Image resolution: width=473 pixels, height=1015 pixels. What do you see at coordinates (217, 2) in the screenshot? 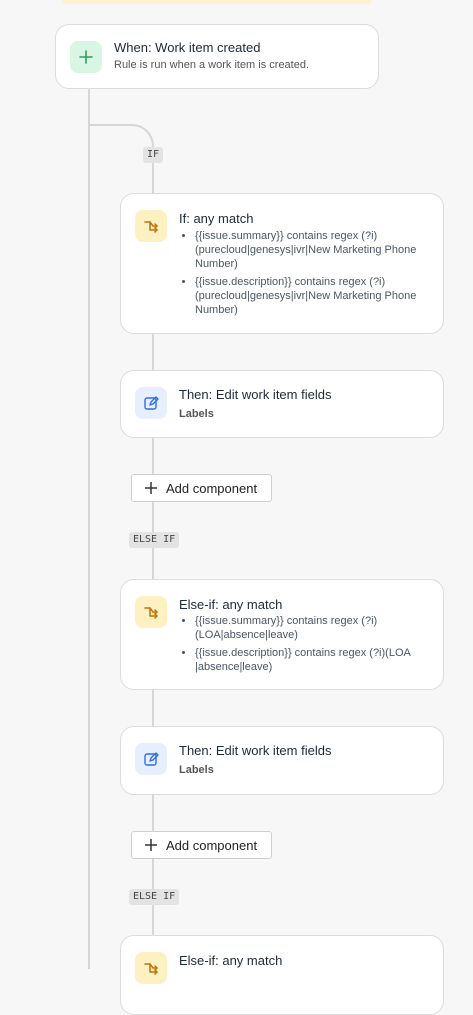
I see `top-banner` at bounding box center [217, 2].